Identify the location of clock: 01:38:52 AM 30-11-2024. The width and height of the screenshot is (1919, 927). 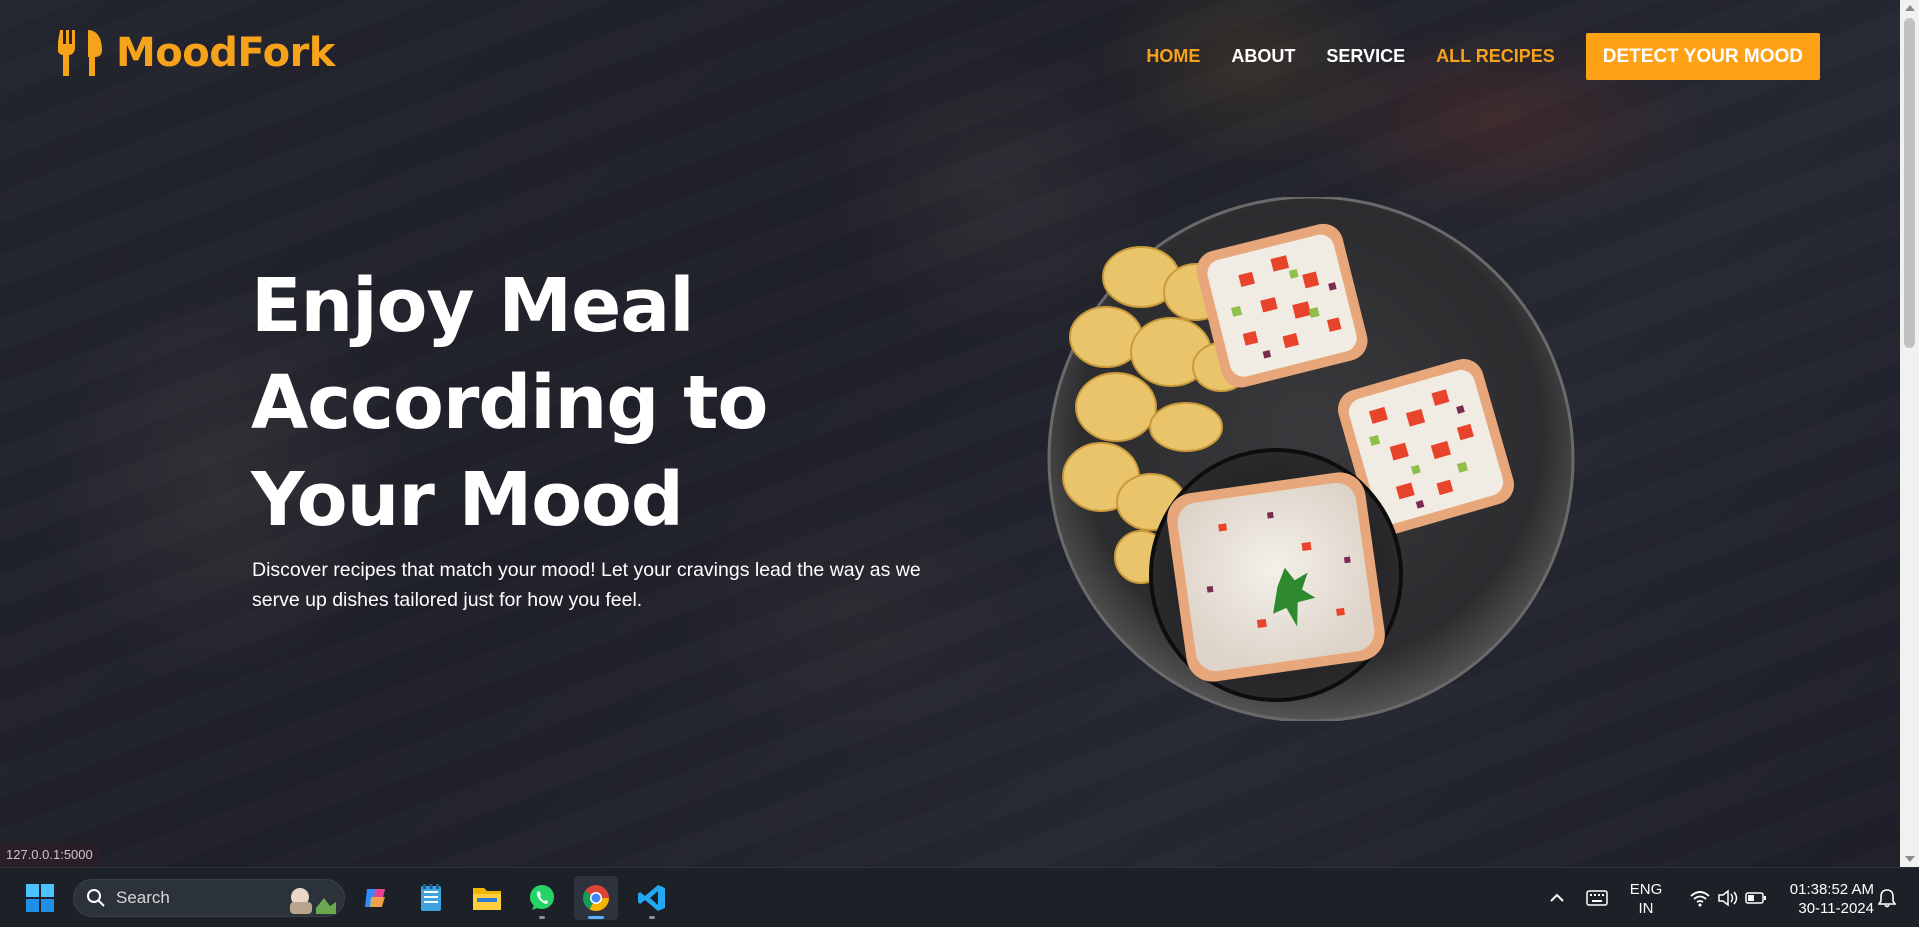
(1824, 899).